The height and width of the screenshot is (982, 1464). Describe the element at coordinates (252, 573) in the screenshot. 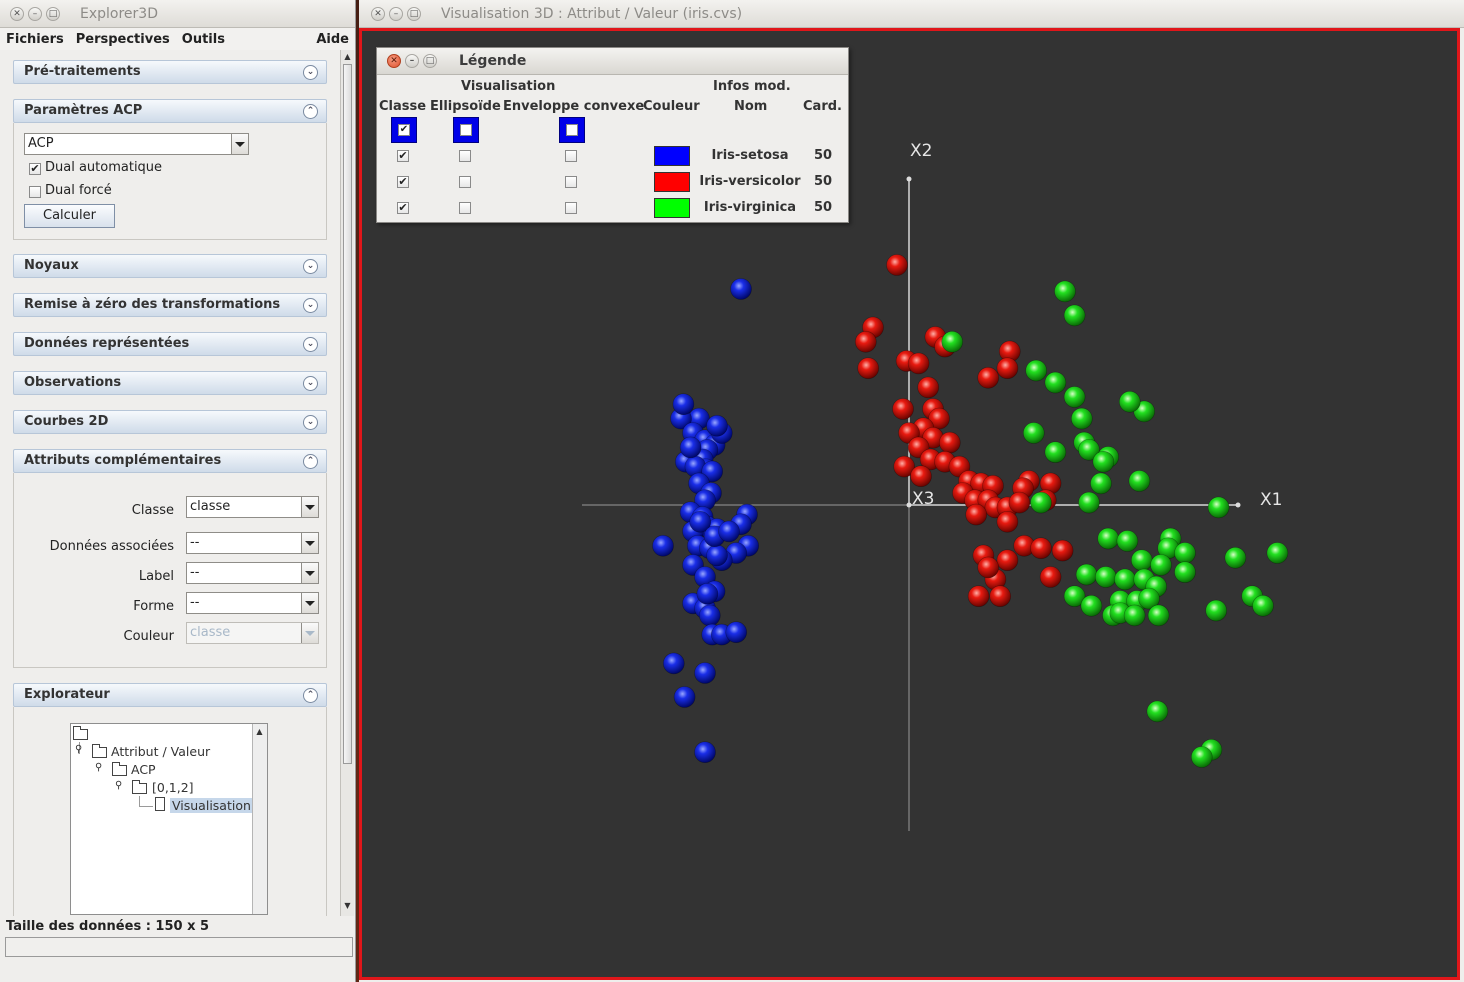

I see `label-select: --` at that location.